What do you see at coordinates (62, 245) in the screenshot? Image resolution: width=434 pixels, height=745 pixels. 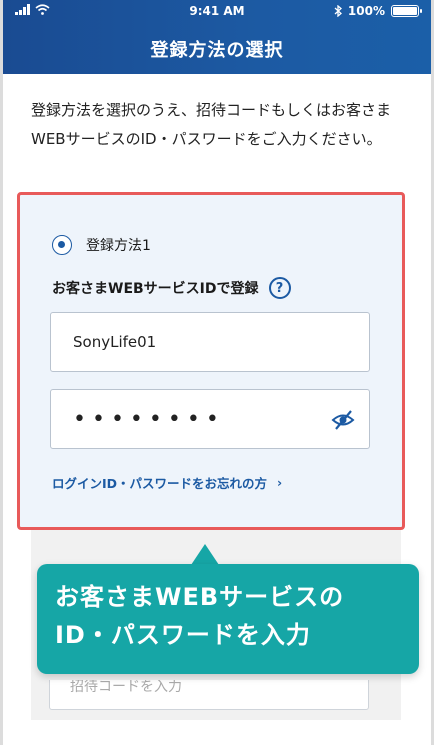 I see `method1-radio` at bounding box center [62, 245].